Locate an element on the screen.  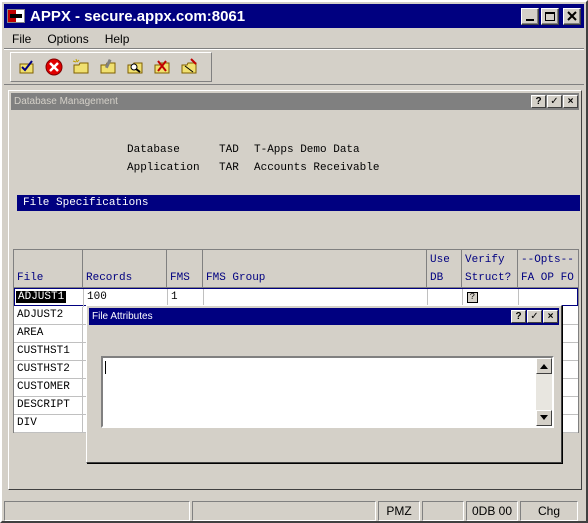
file-cell: CUSTHST2 is located at coordinates (48, 370).